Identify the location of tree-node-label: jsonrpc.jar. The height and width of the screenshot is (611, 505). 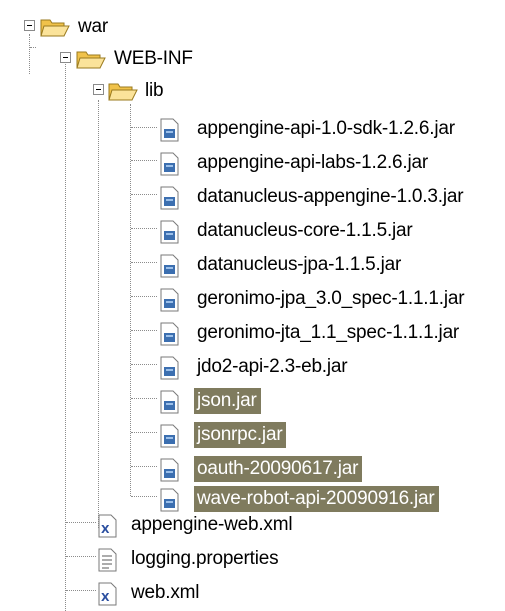
(240, 435).